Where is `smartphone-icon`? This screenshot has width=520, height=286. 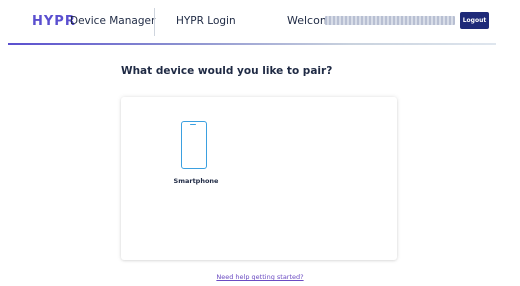 smartphone-icon is located at coordinates (194, 145).